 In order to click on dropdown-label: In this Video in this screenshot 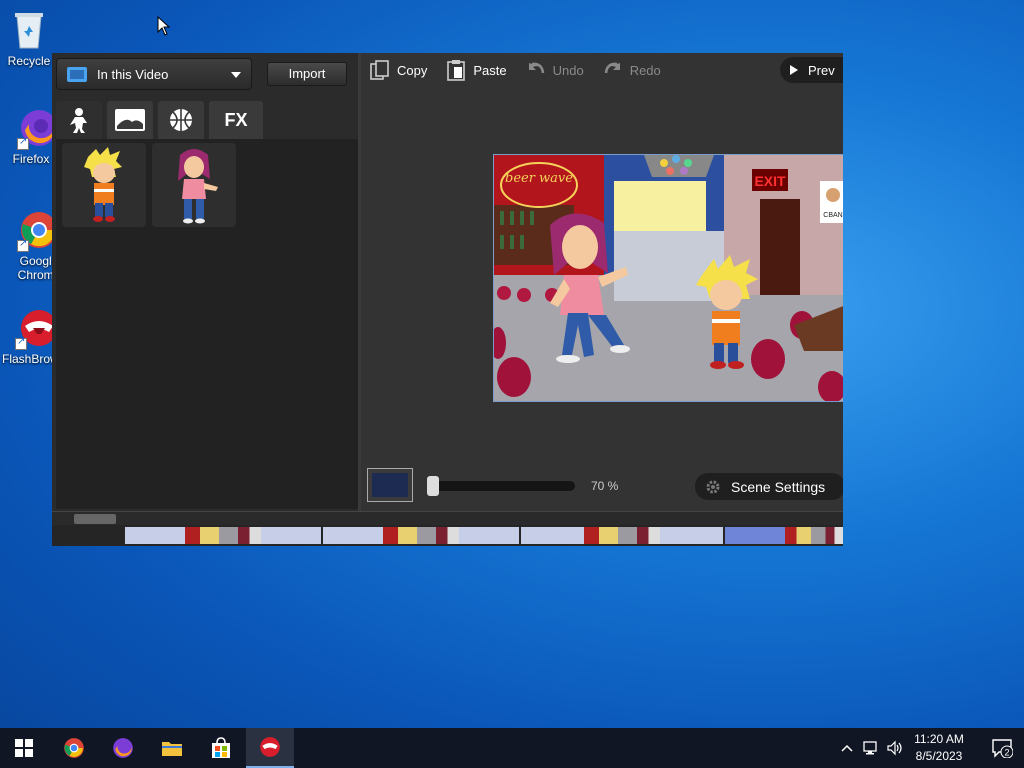, I will do `click(133, 74)`.